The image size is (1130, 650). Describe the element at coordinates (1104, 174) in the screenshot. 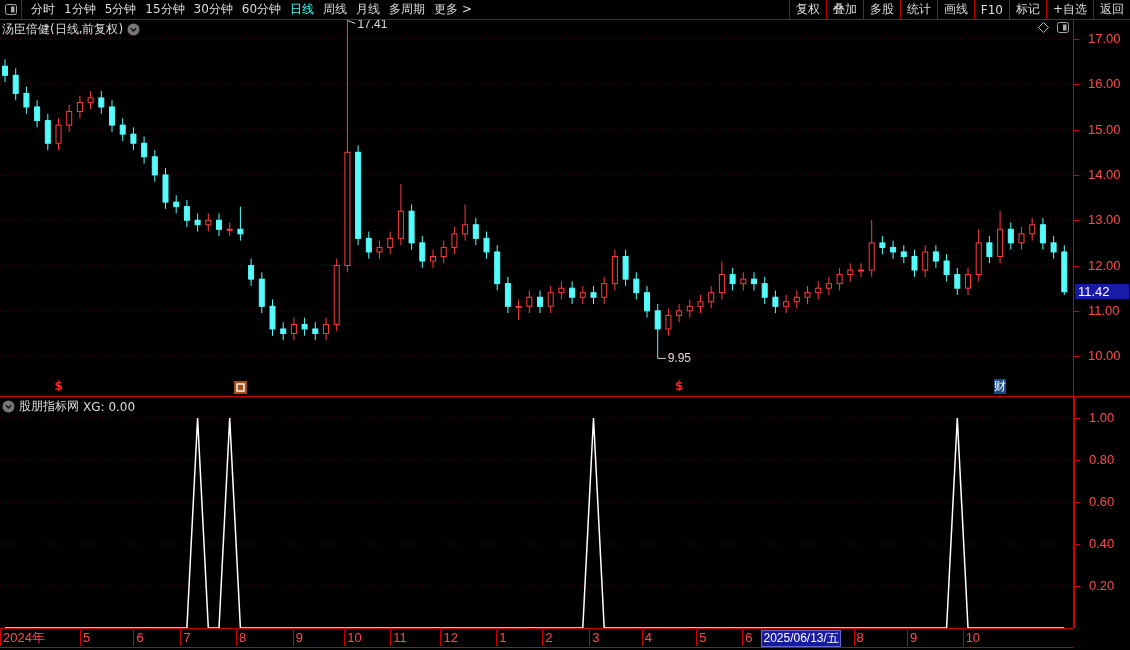

I see `axis-label: 14.00` at that location.